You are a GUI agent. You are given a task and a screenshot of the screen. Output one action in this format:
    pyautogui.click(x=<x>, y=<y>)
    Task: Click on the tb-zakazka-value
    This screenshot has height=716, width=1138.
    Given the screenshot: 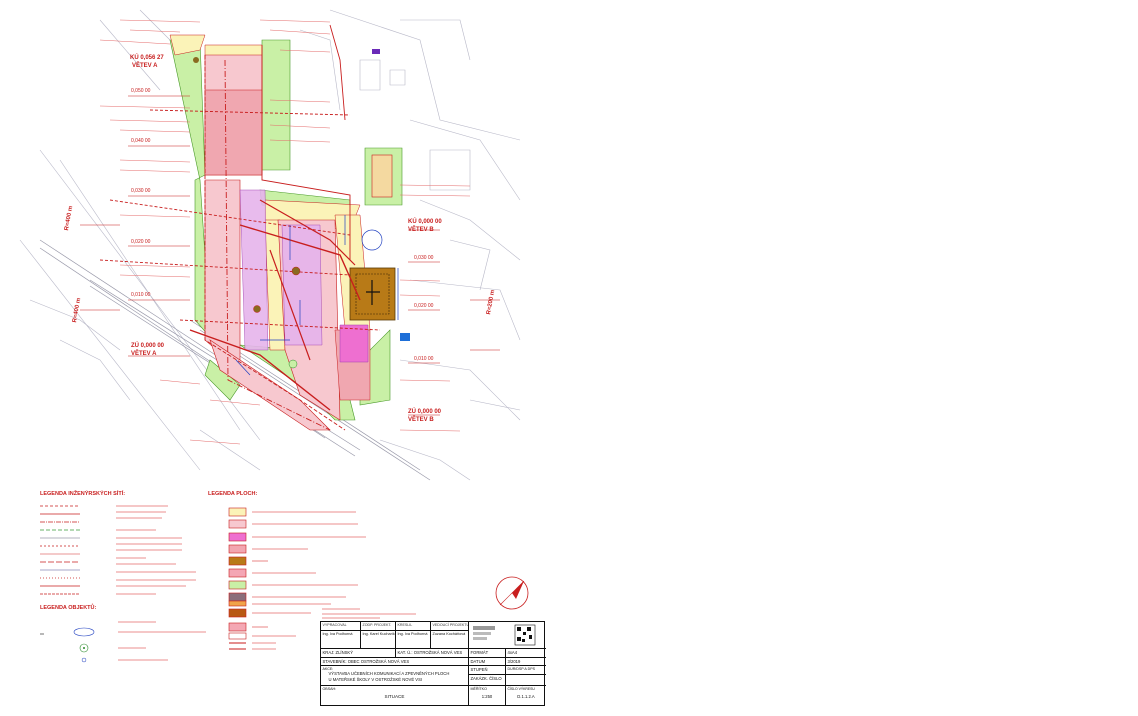 What is the action you would take?
    pyautogui.click(x=526, y=680)
    